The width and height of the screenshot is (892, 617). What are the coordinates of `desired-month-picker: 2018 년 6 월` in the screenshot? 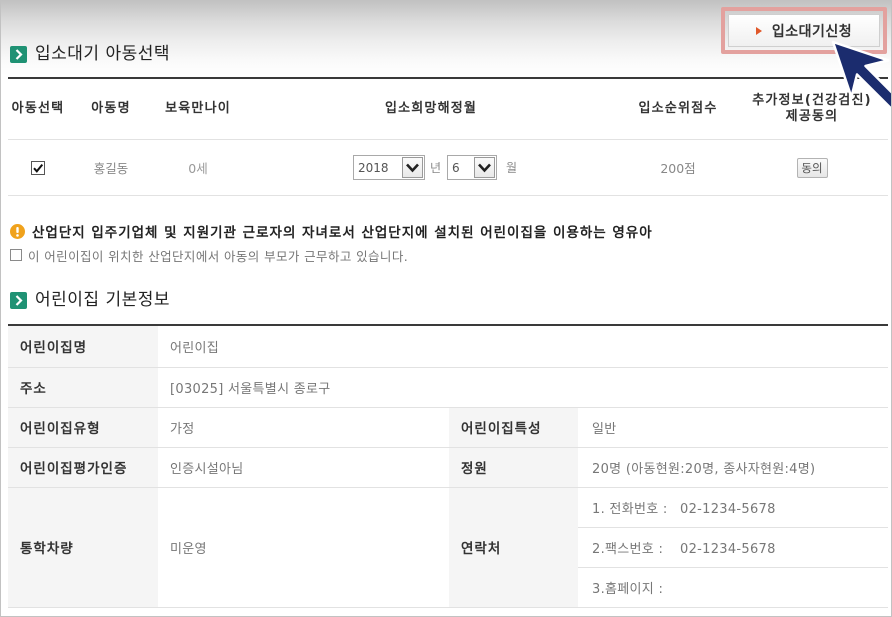 It's located at (435, 167).